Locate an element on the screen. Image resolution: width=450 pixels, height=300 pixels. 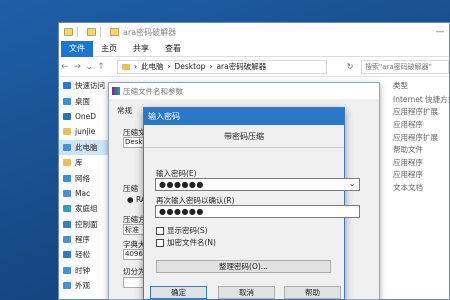
nav-item: 桌面 is located at coordinates (85, 100).